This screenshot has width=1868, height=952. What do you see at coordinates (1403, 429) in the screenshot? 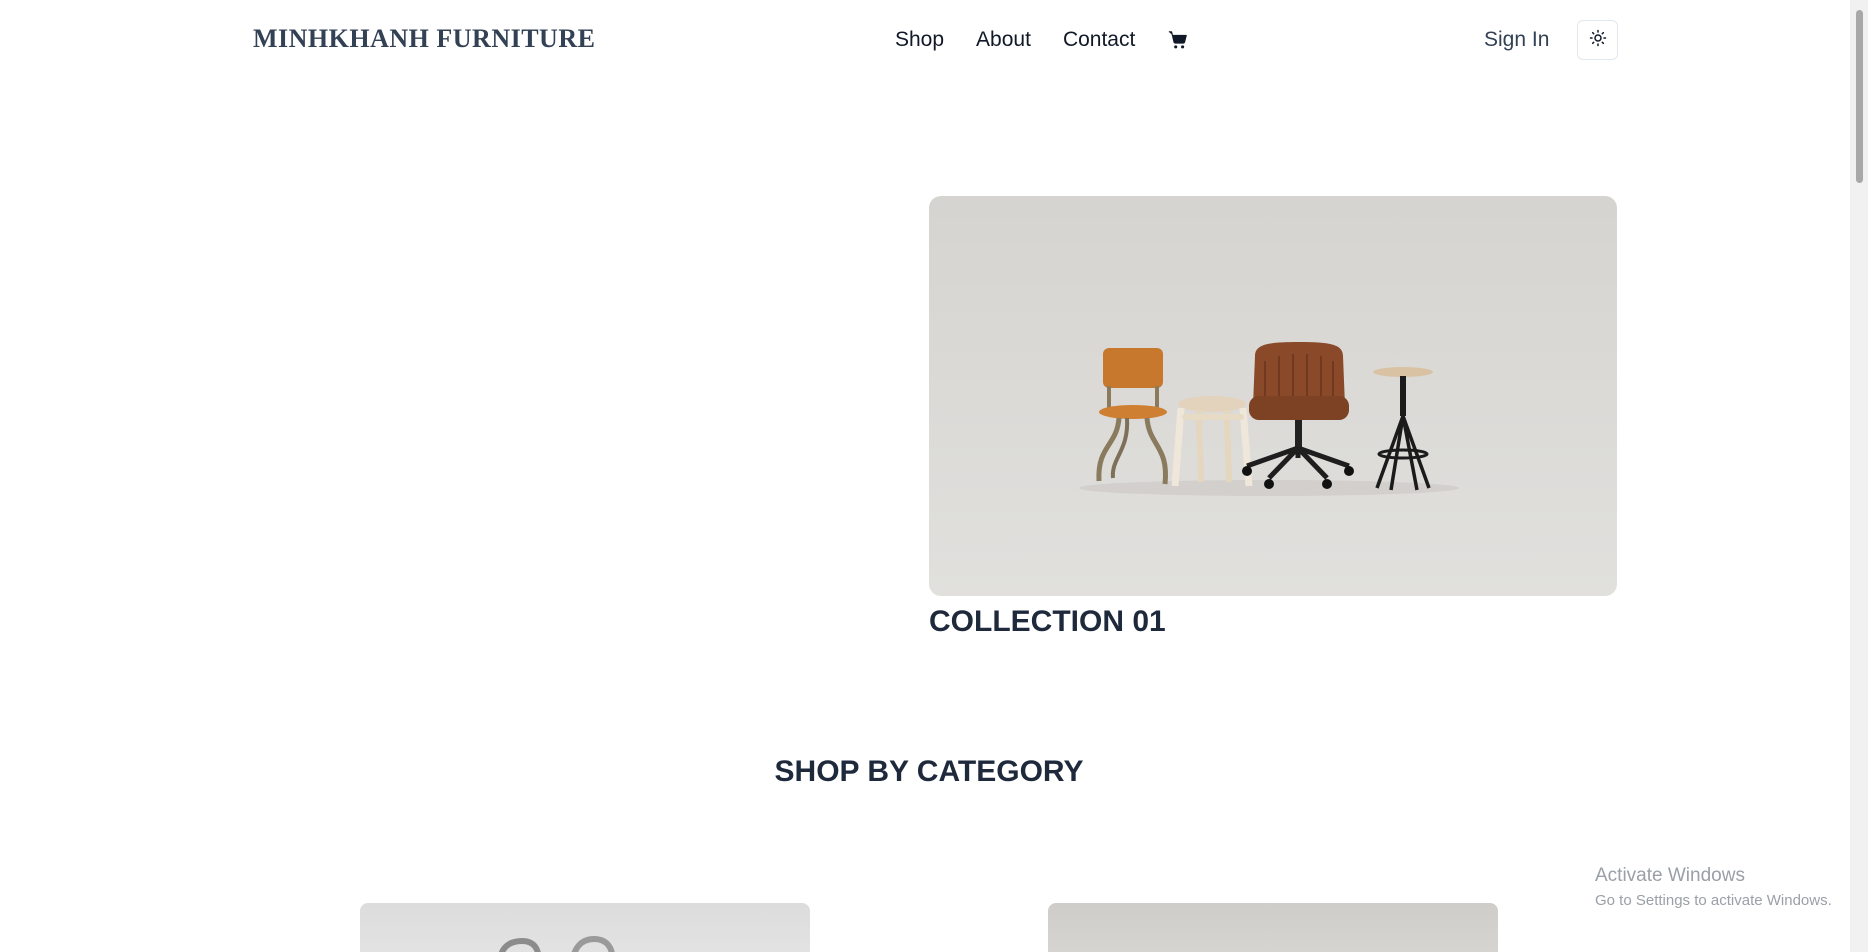
I see `bar-stool-illustration` at bounding box center [1403, 429].